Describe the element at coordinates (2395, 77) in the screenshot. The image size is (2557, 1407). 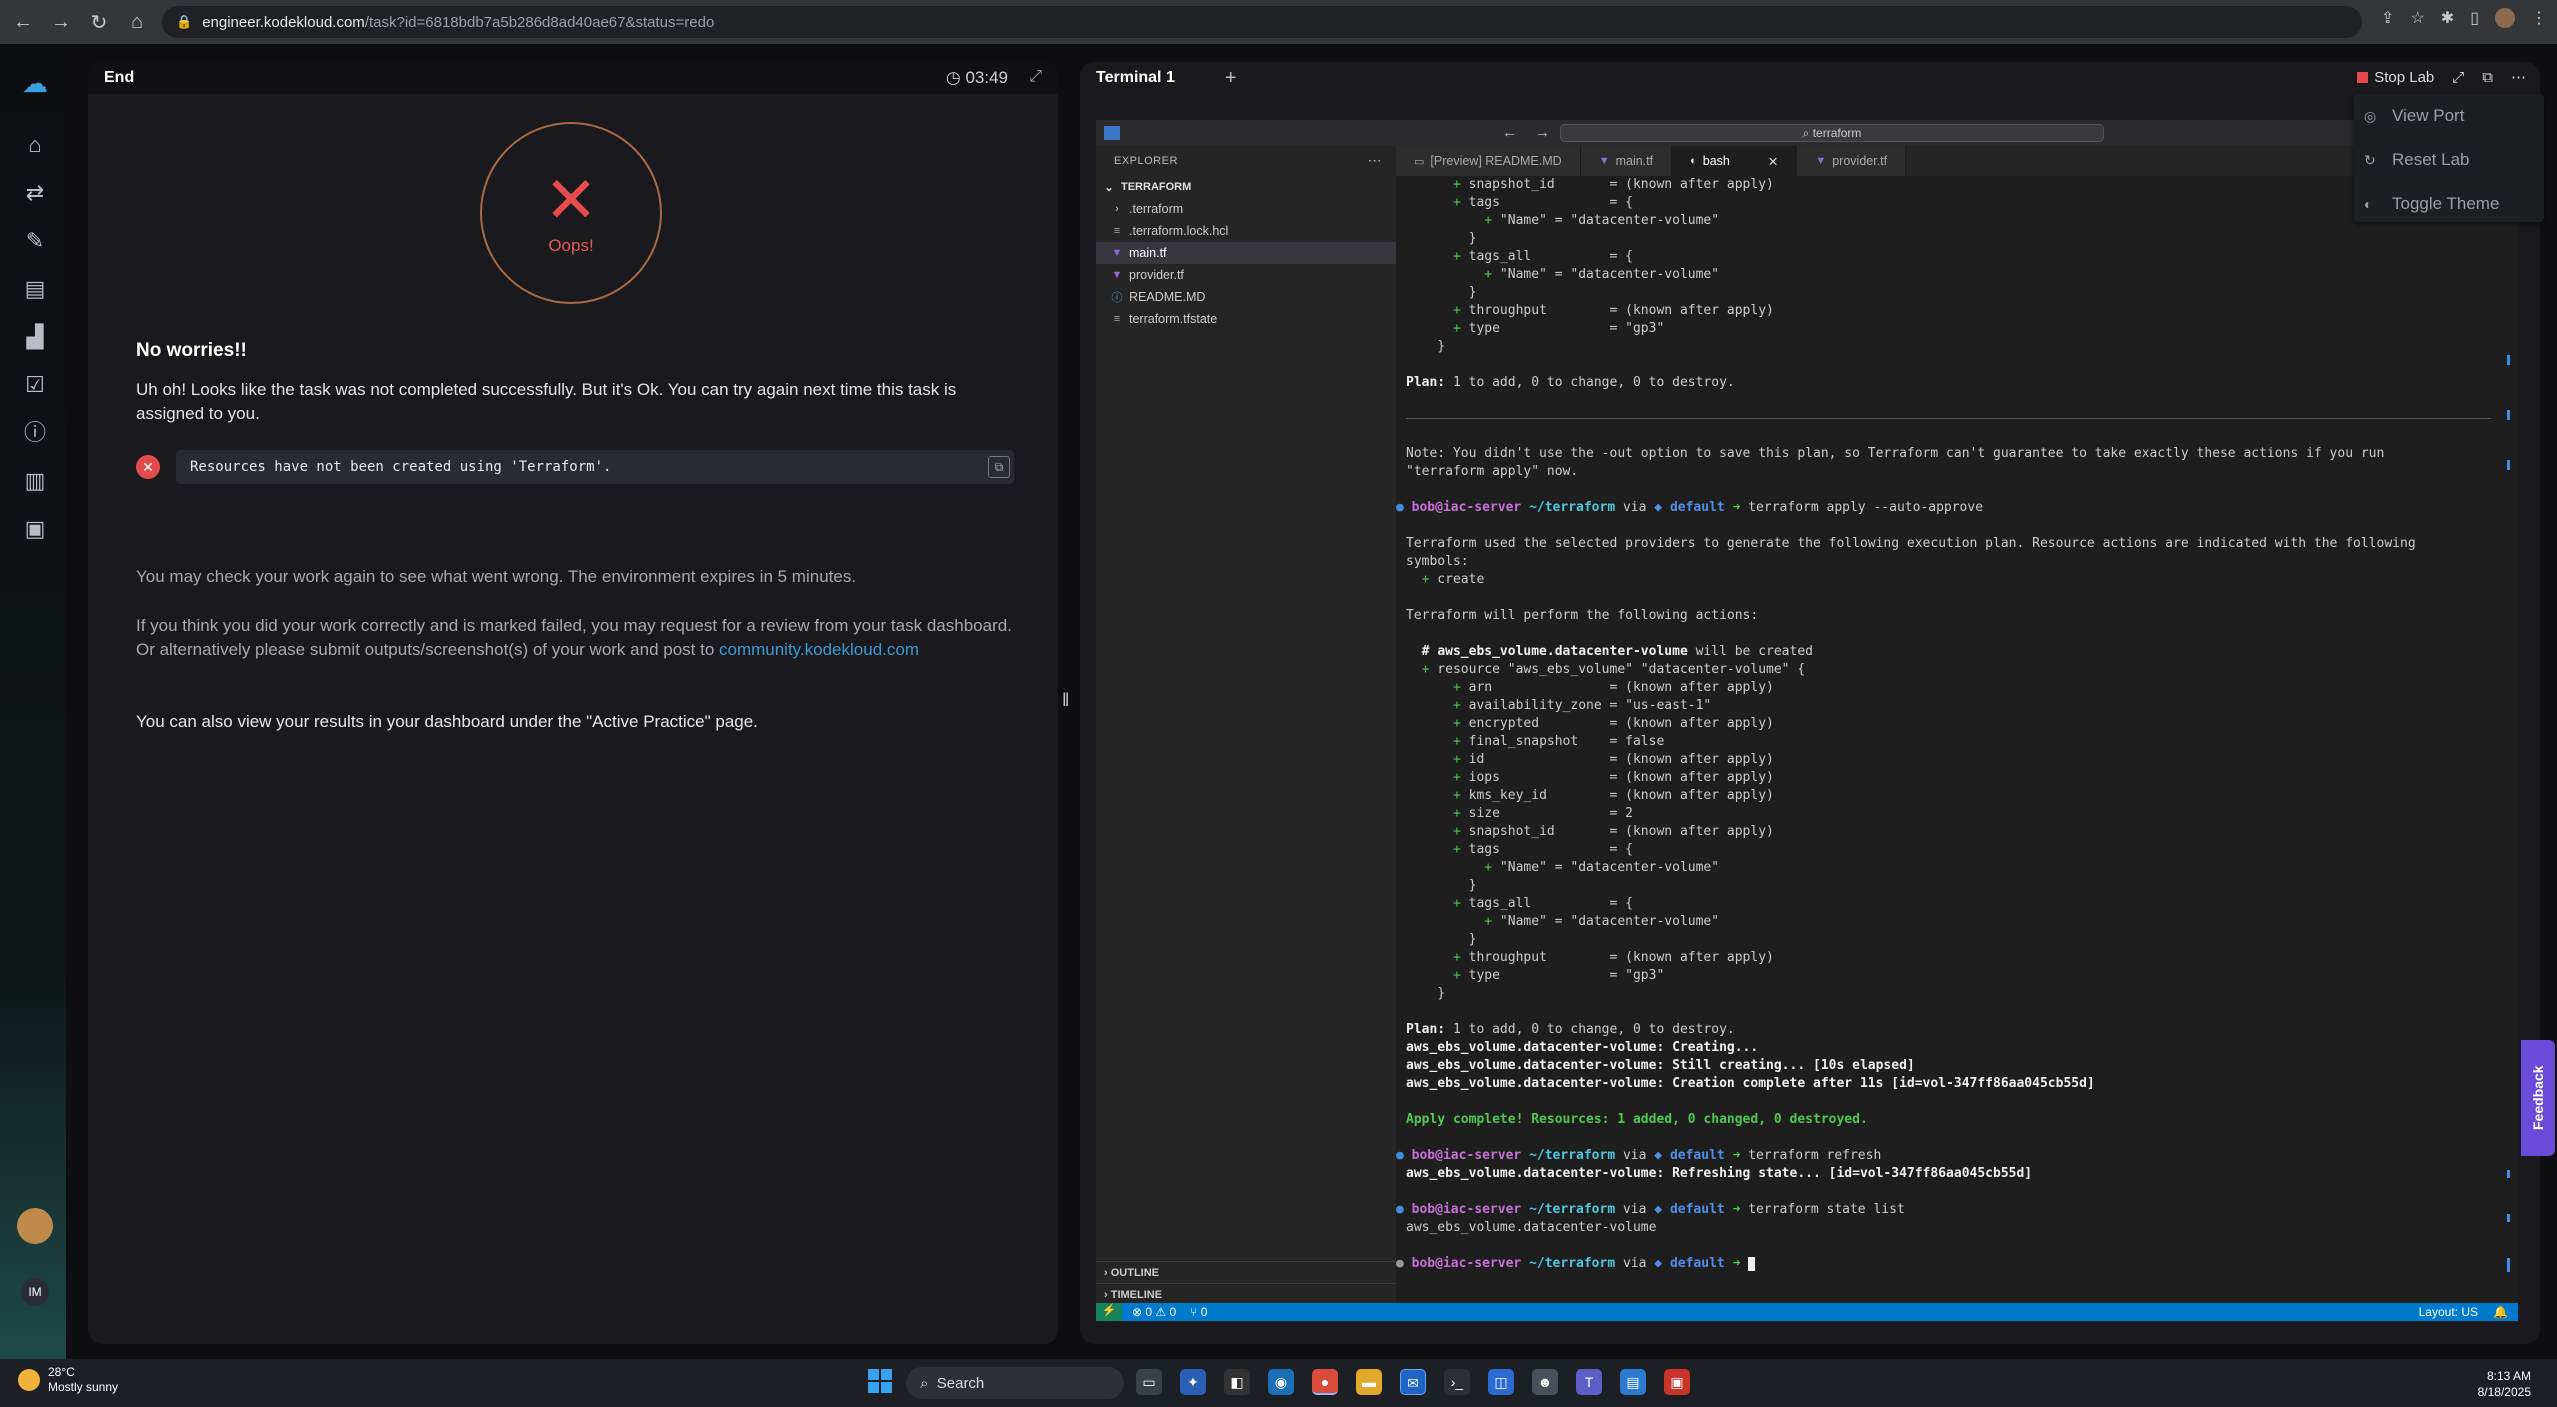
I see `stop-lab-button: Stop Lab` at that location.